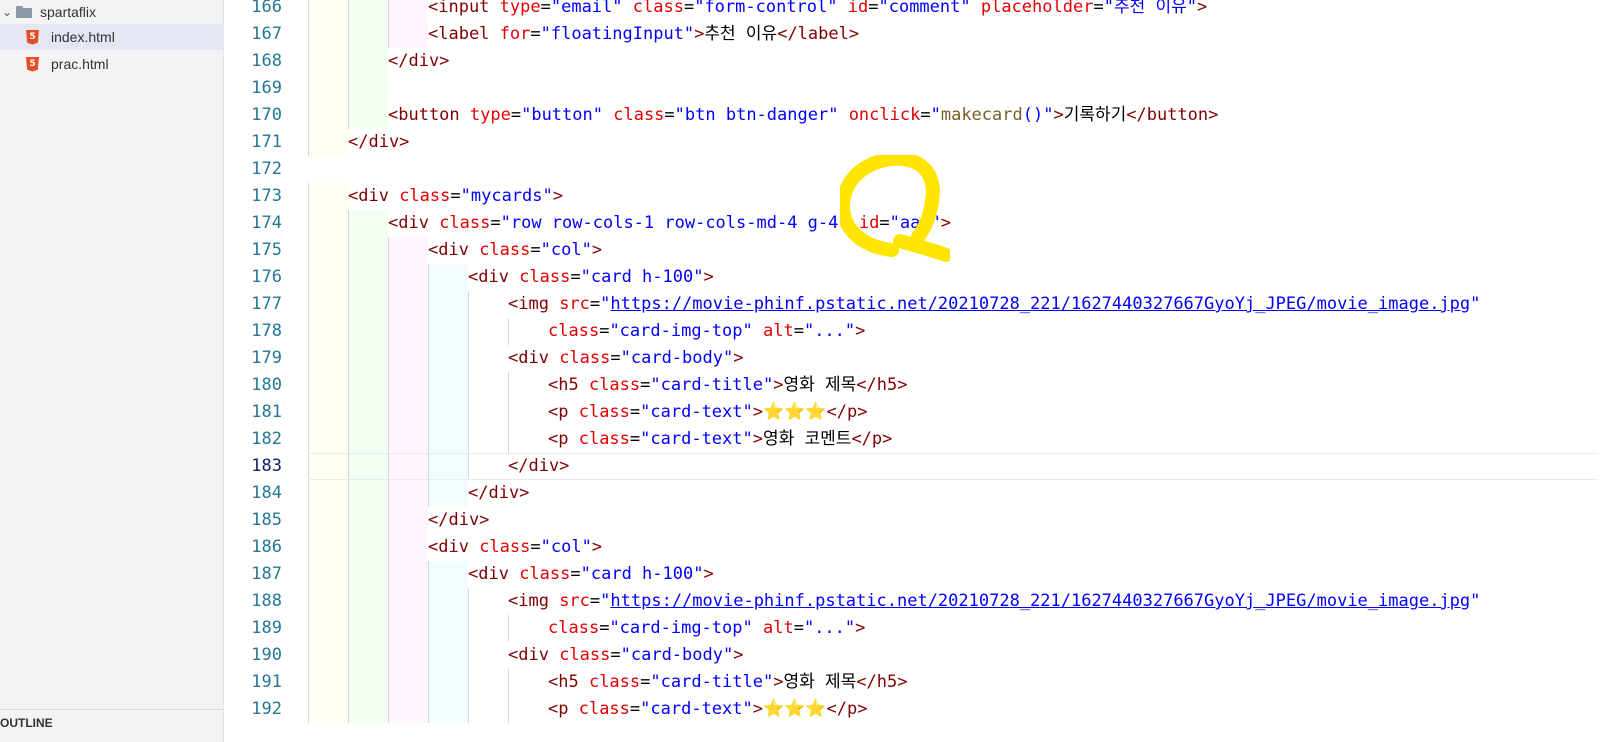 Image resolution: width=1608 pixels, height=742 pixels. I want to click on code-line: 183 </div>, so click(911, 466).